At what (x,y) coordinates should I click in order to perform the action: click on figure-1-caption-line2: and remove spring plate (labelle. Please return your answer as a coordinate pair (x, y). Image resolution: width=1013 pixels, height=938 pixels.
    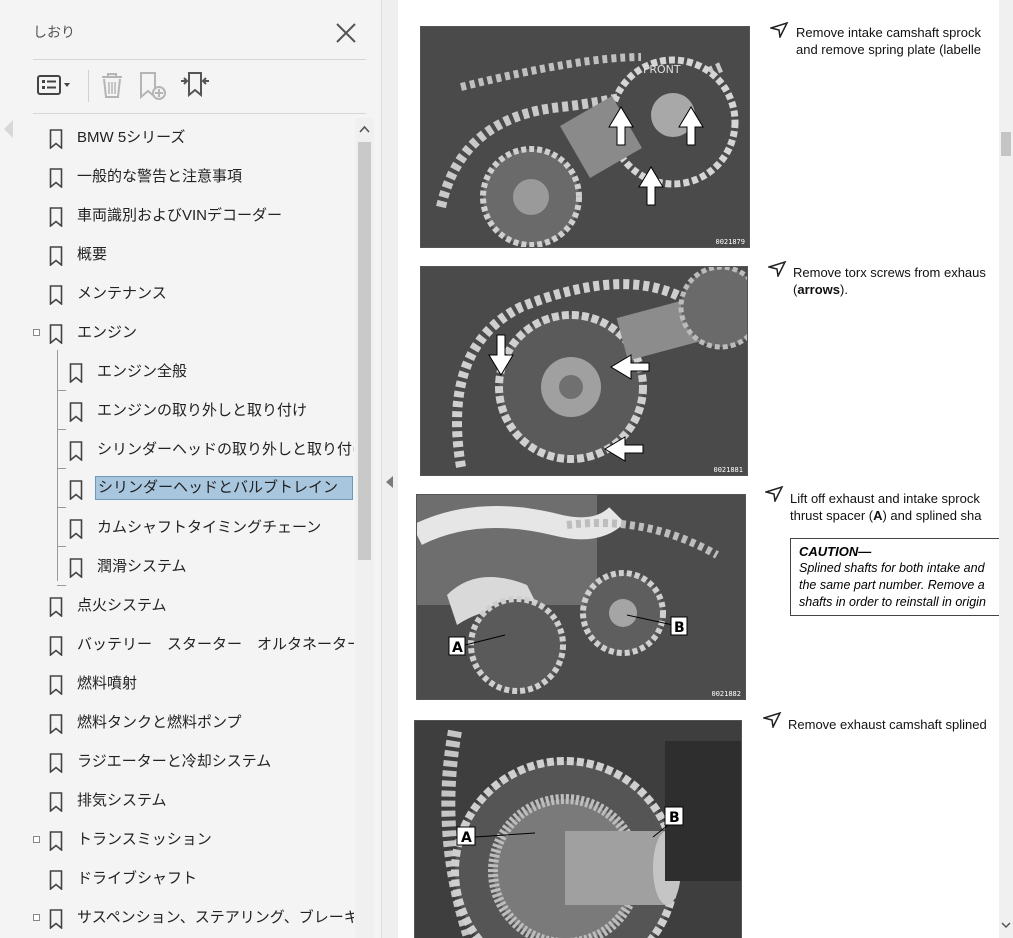
    Looking at the image, I should click on (888, 49).